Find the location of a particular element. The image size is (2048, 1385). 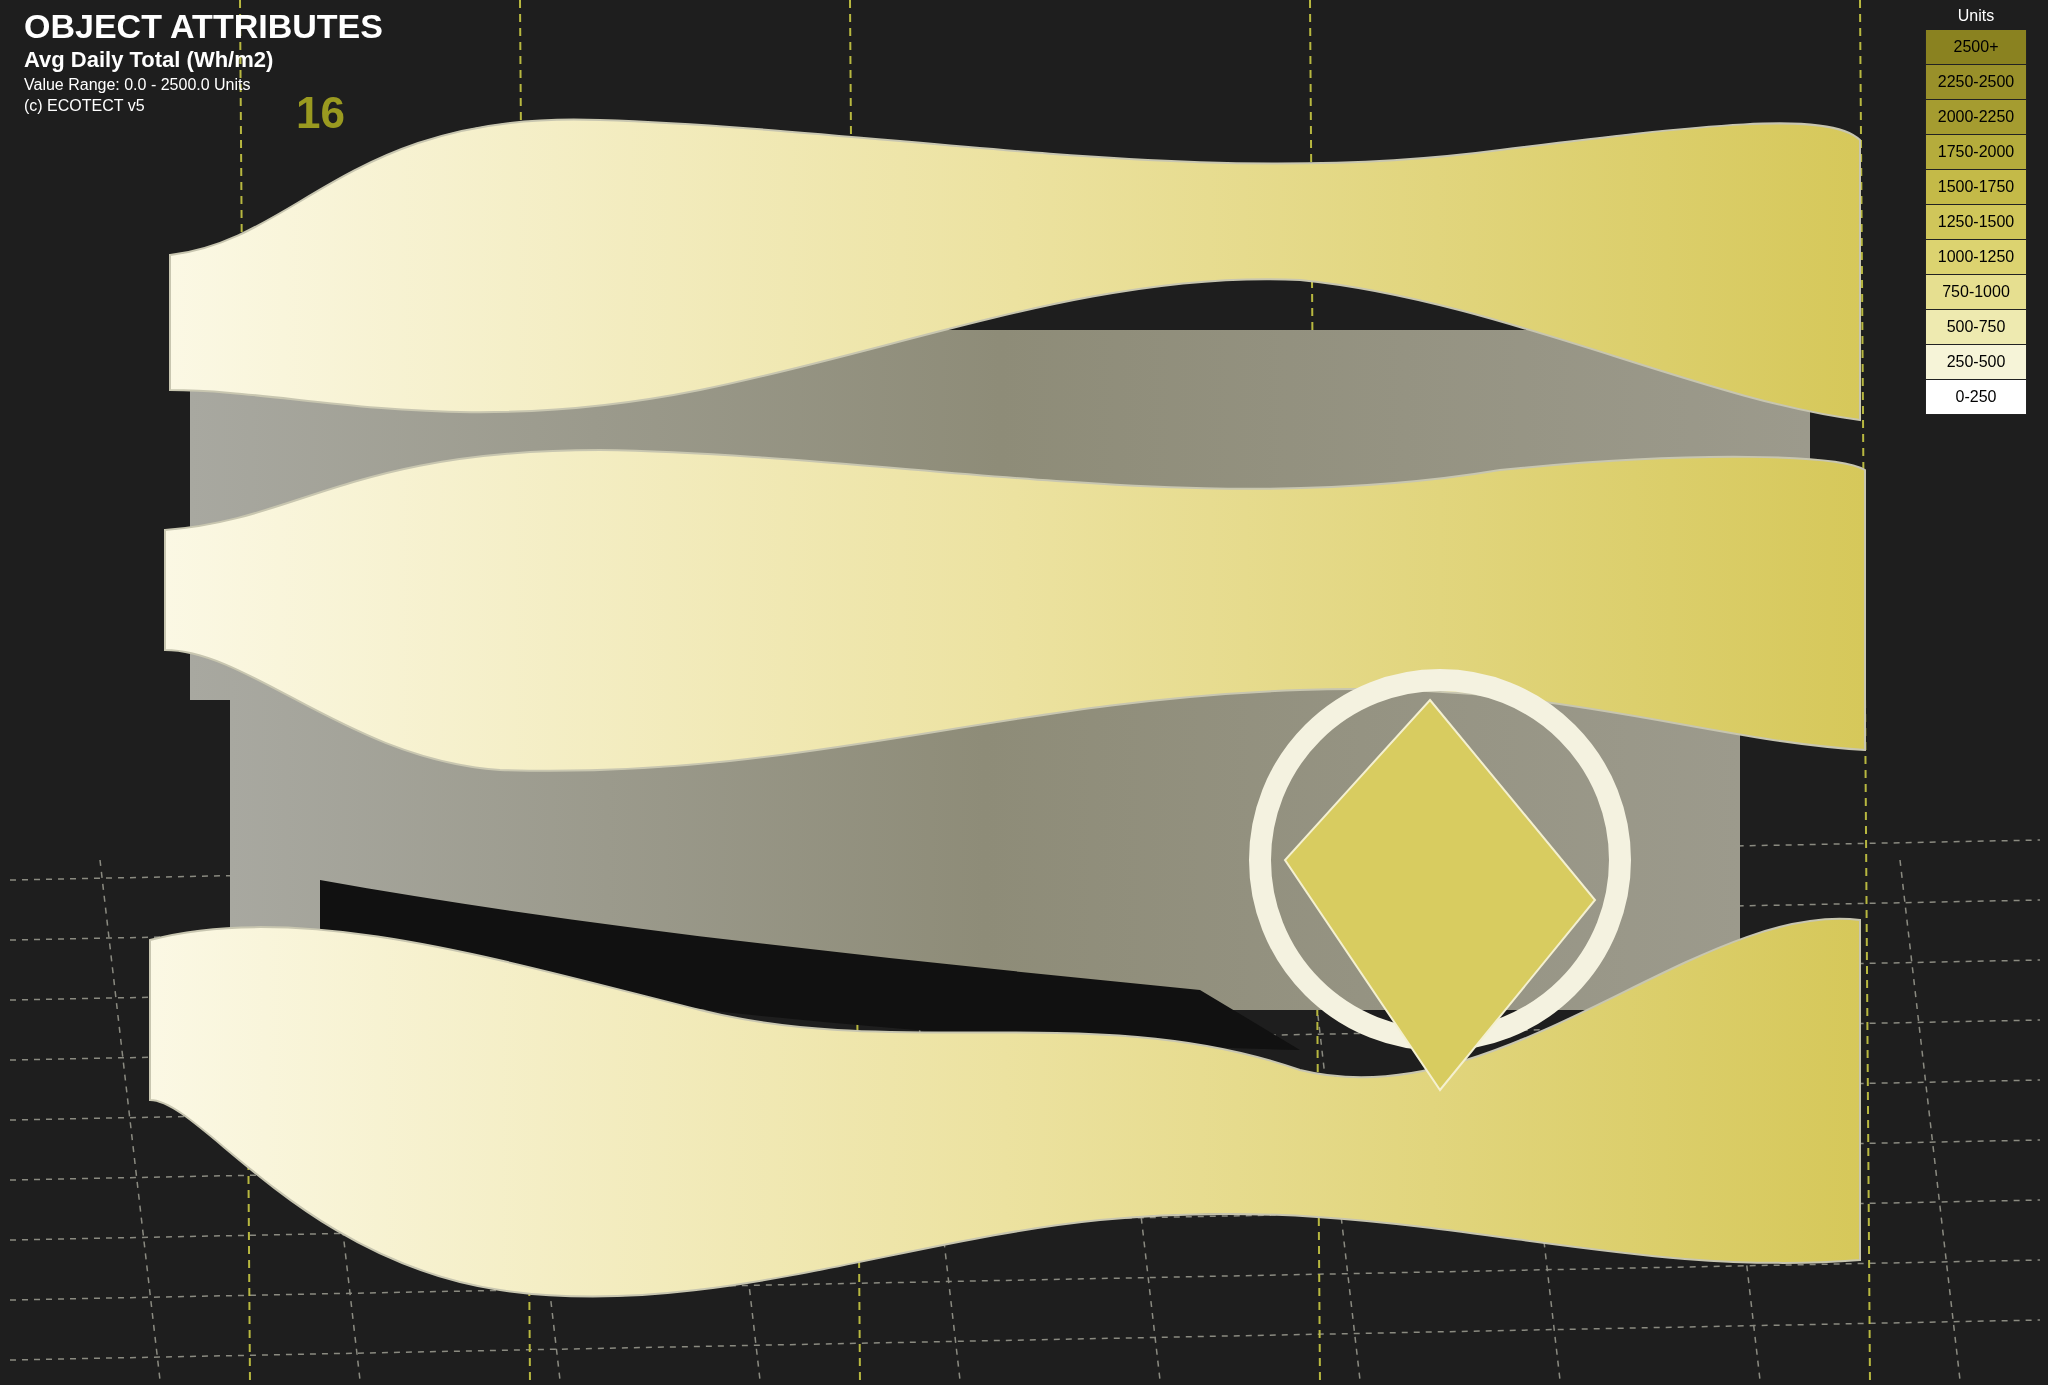

legend-swatch: 500-750 is located at coordinates (1976, 327).